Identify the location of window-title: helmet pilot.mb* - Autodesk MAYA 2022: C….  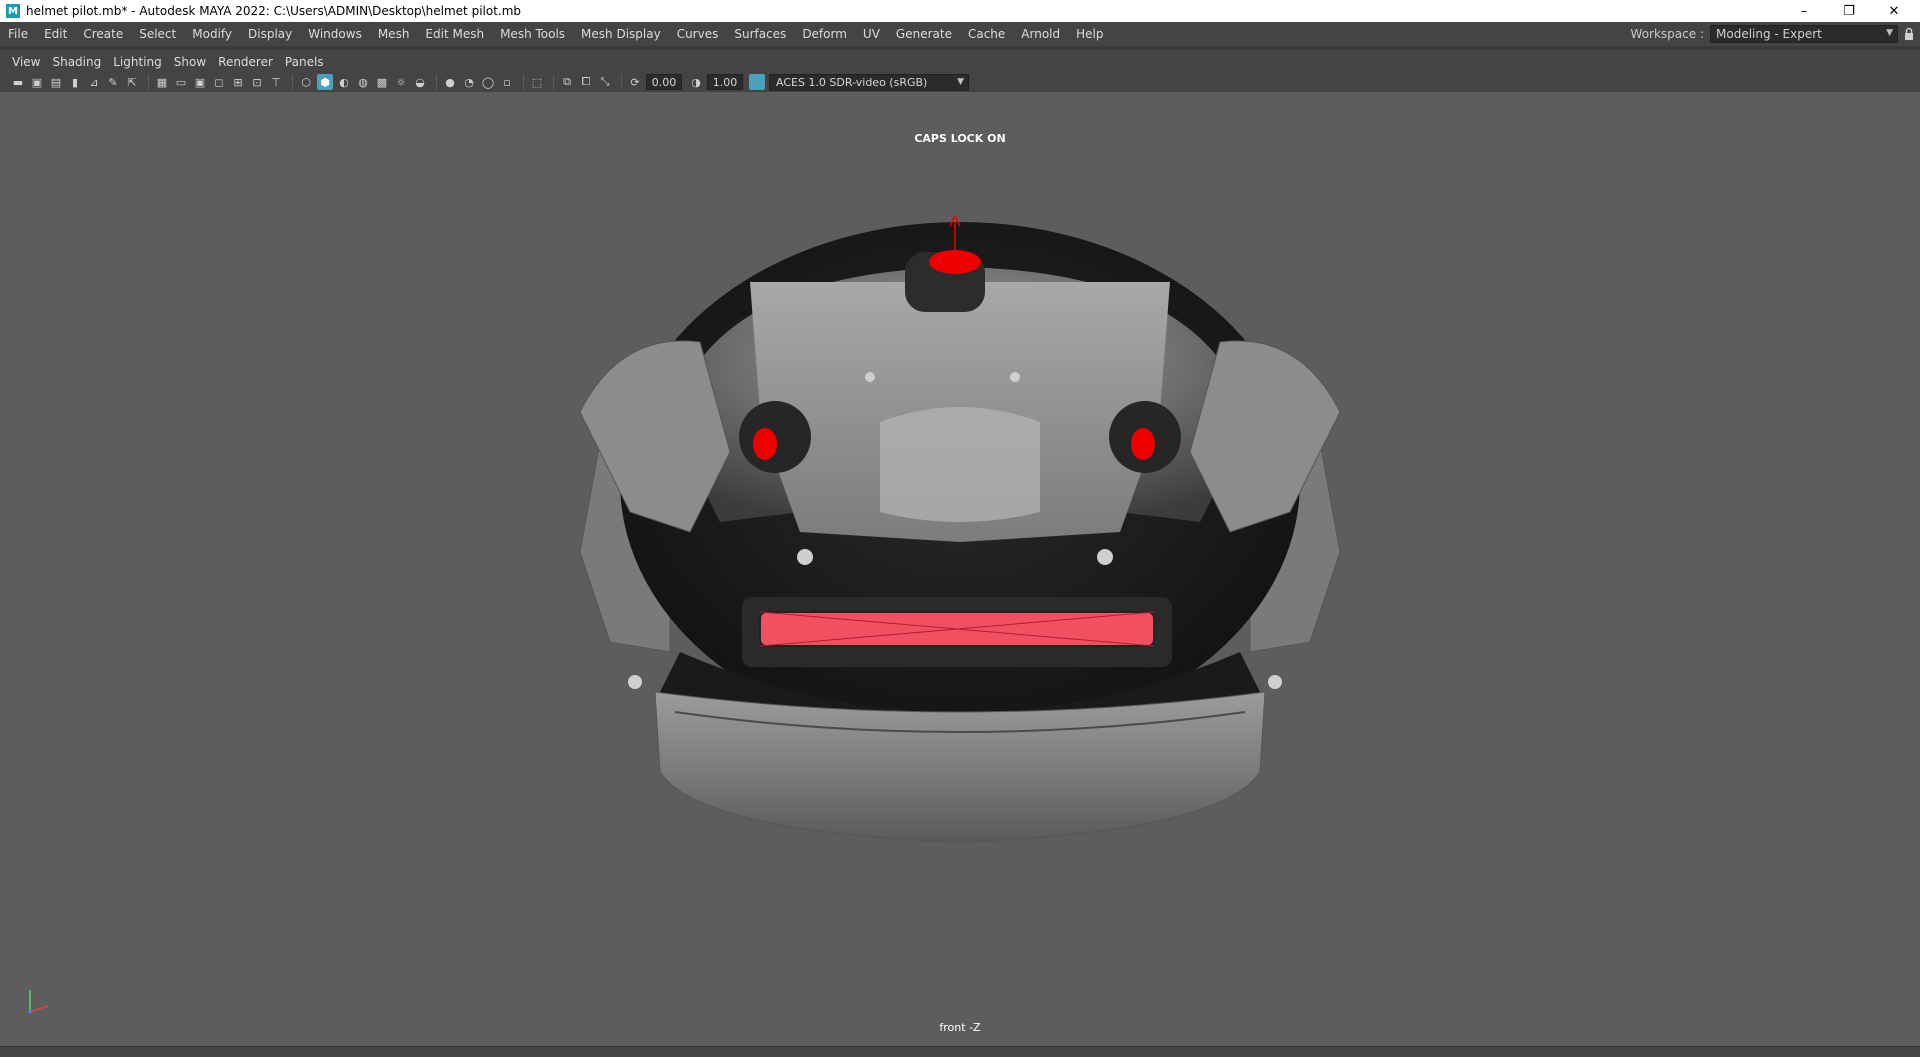
(274, 11).